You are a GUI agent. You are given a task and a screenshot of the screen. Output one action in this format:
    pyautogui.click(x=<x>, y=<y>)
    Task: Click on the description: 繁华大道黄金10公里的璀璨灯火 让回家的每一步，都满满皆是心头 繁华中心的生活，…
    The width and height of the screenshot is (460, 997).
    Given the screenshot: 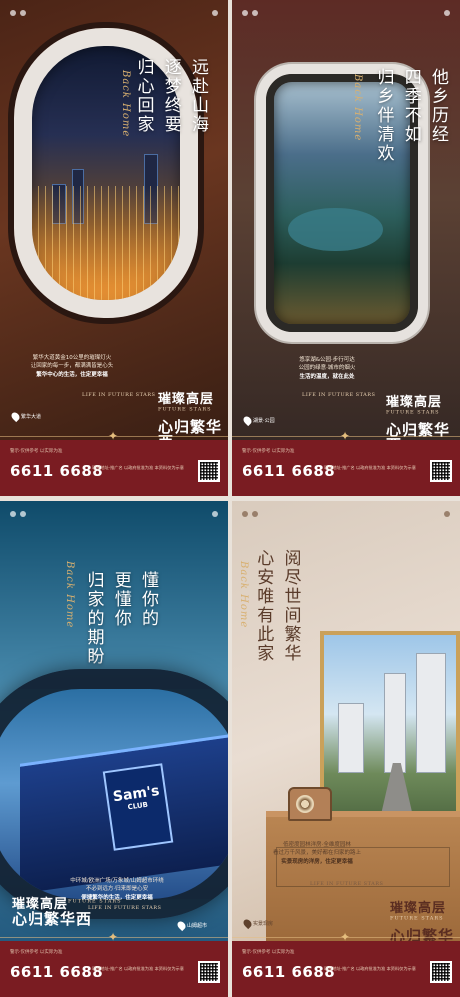 What is the action you would take?
    pyautogui.click(x=72, y=366)
    